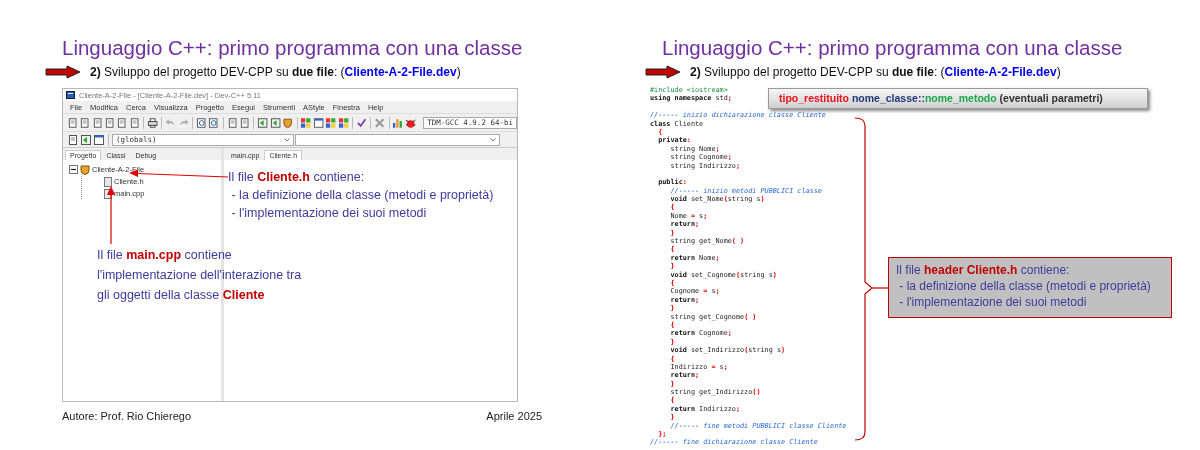 The image size is (1200, 450). What do you see at coordinates (126, 416) in the screenshot?
I see `author-text: Autore: Prof. Rio Chierego` at bounding box center [126, 416].